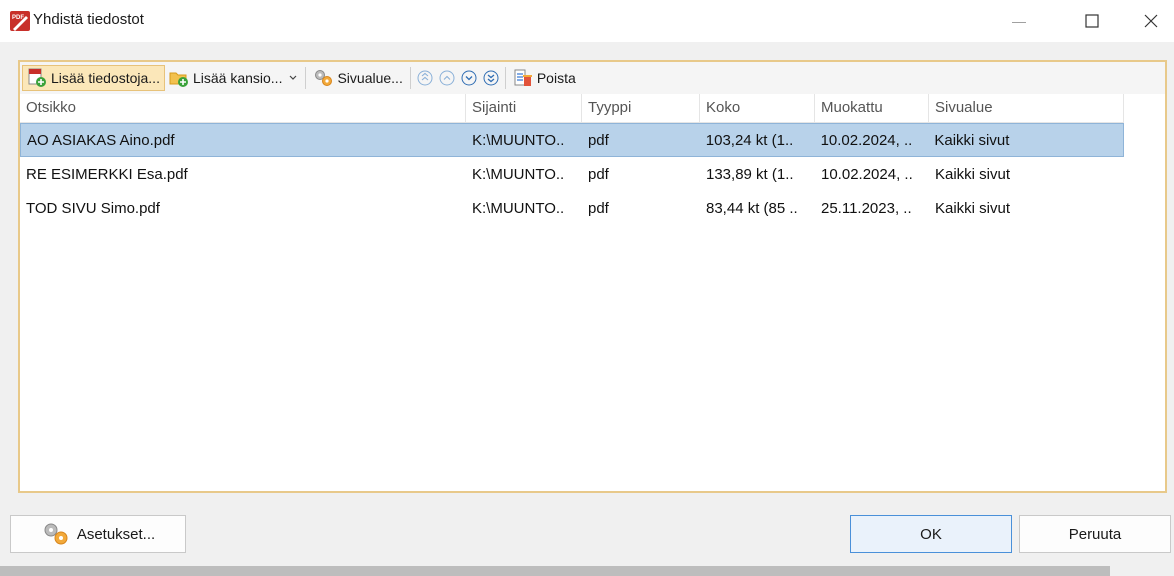  What do you see at coordinates (750, 174) in the screenshot?
I see `cell-size: 133,89 kt (1..` at bounding box center [750, 174].